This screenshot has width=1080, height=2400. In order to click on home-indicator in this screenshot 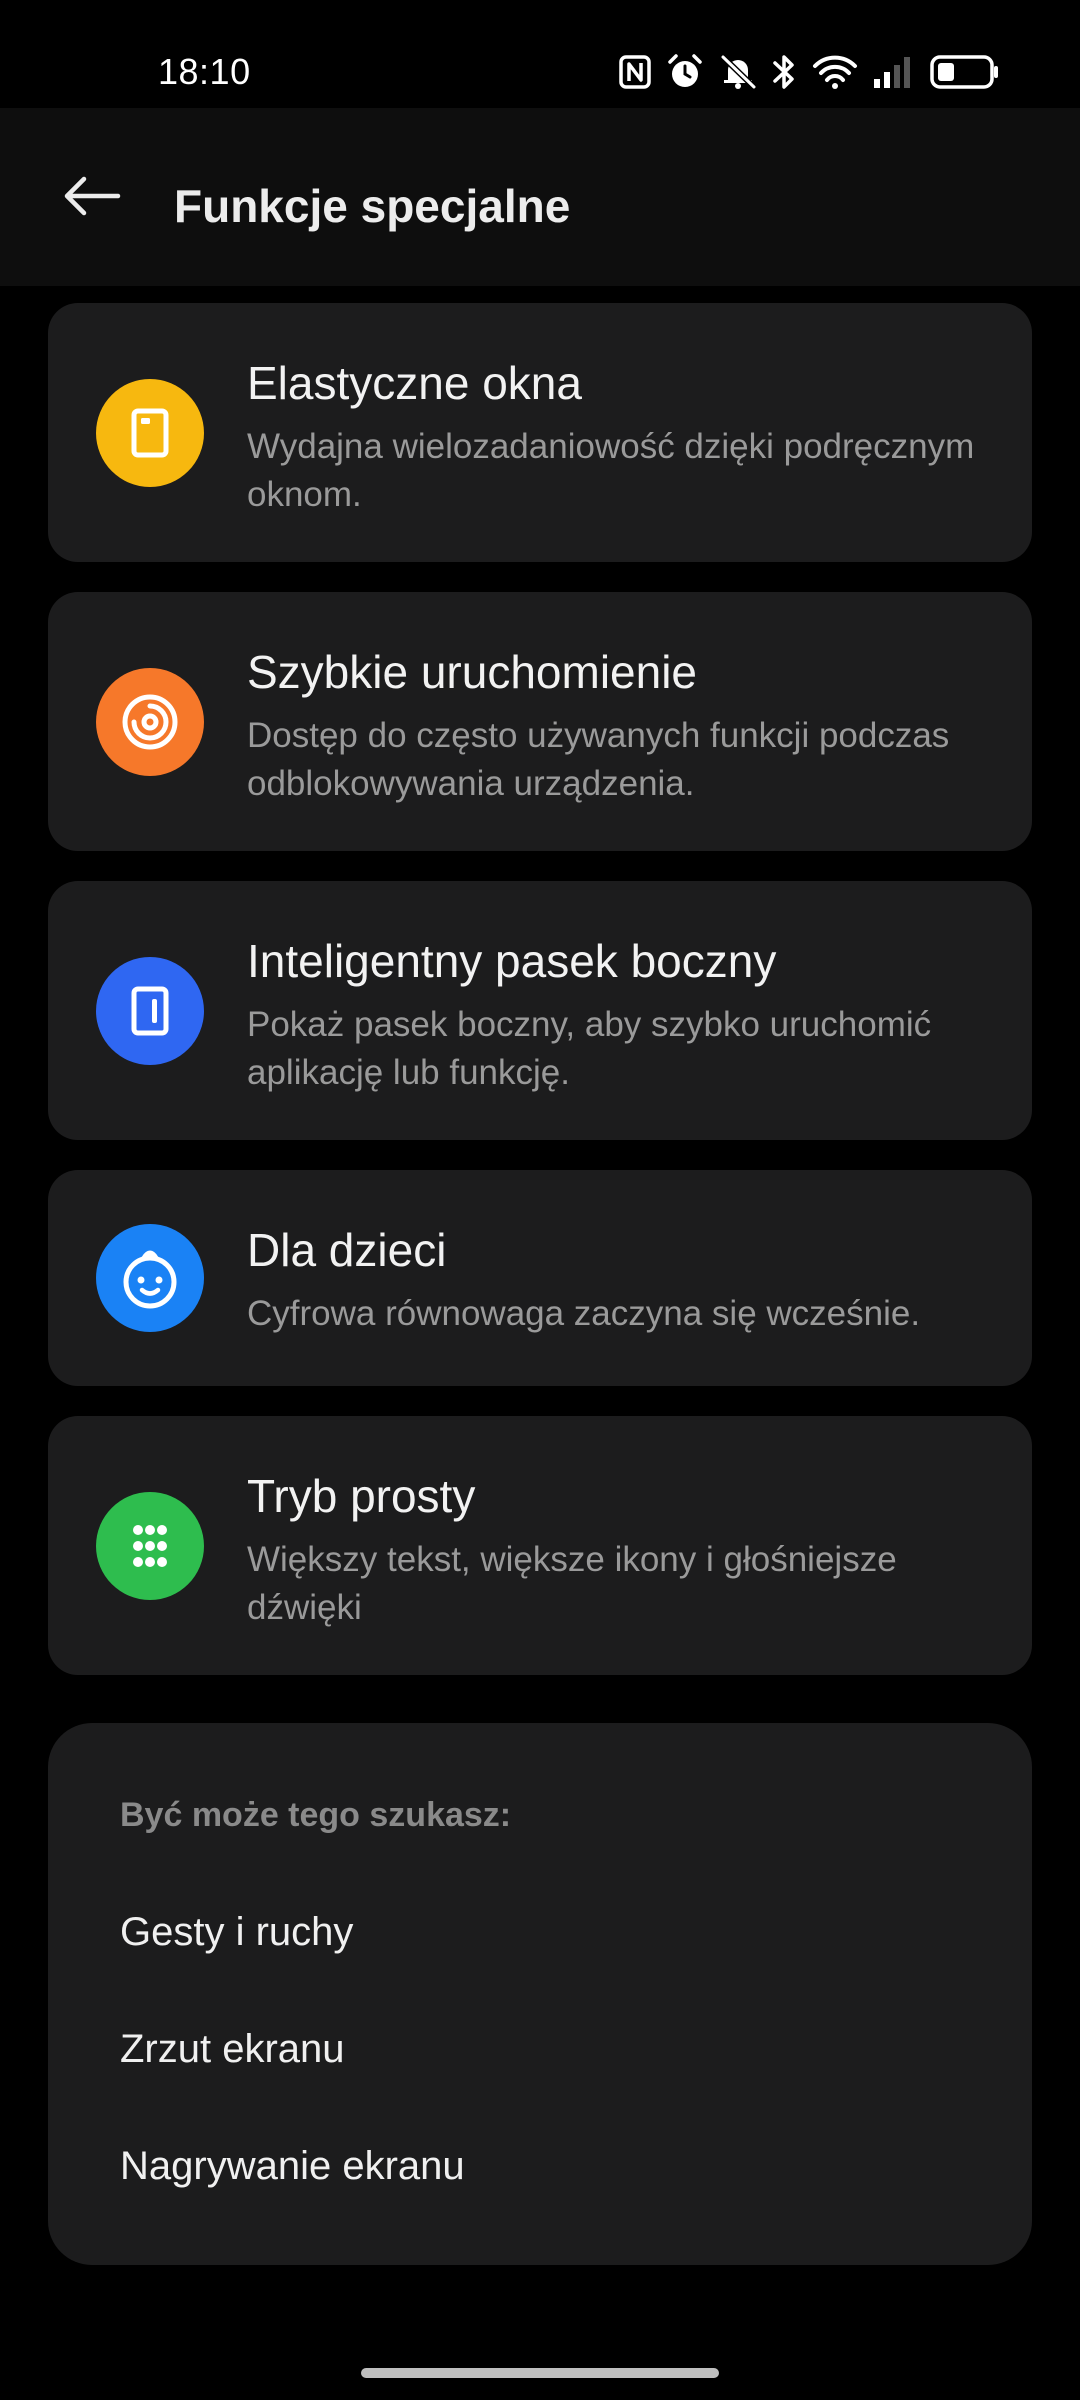, I will do `click(540, 2373)`.